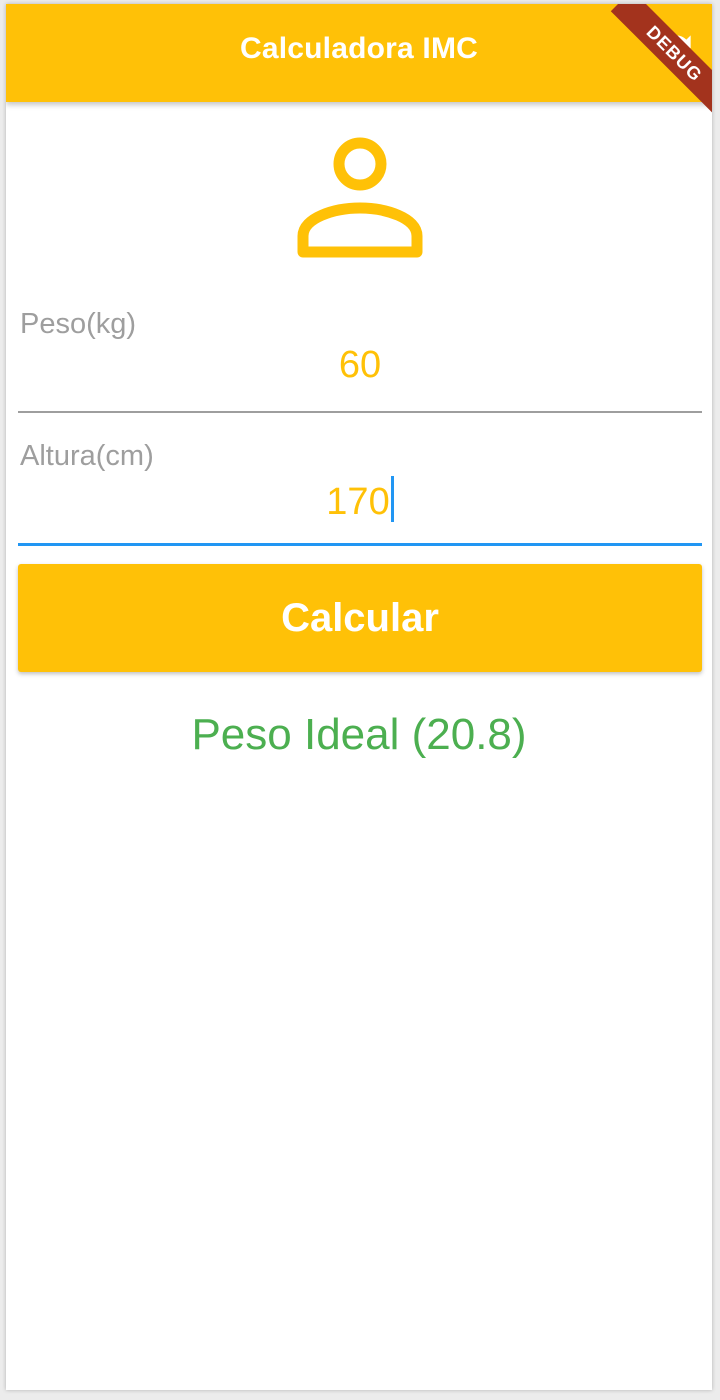 The width and height of the screenshot is (720, 1400). I want to click on text-cursor, so click(392, 499).